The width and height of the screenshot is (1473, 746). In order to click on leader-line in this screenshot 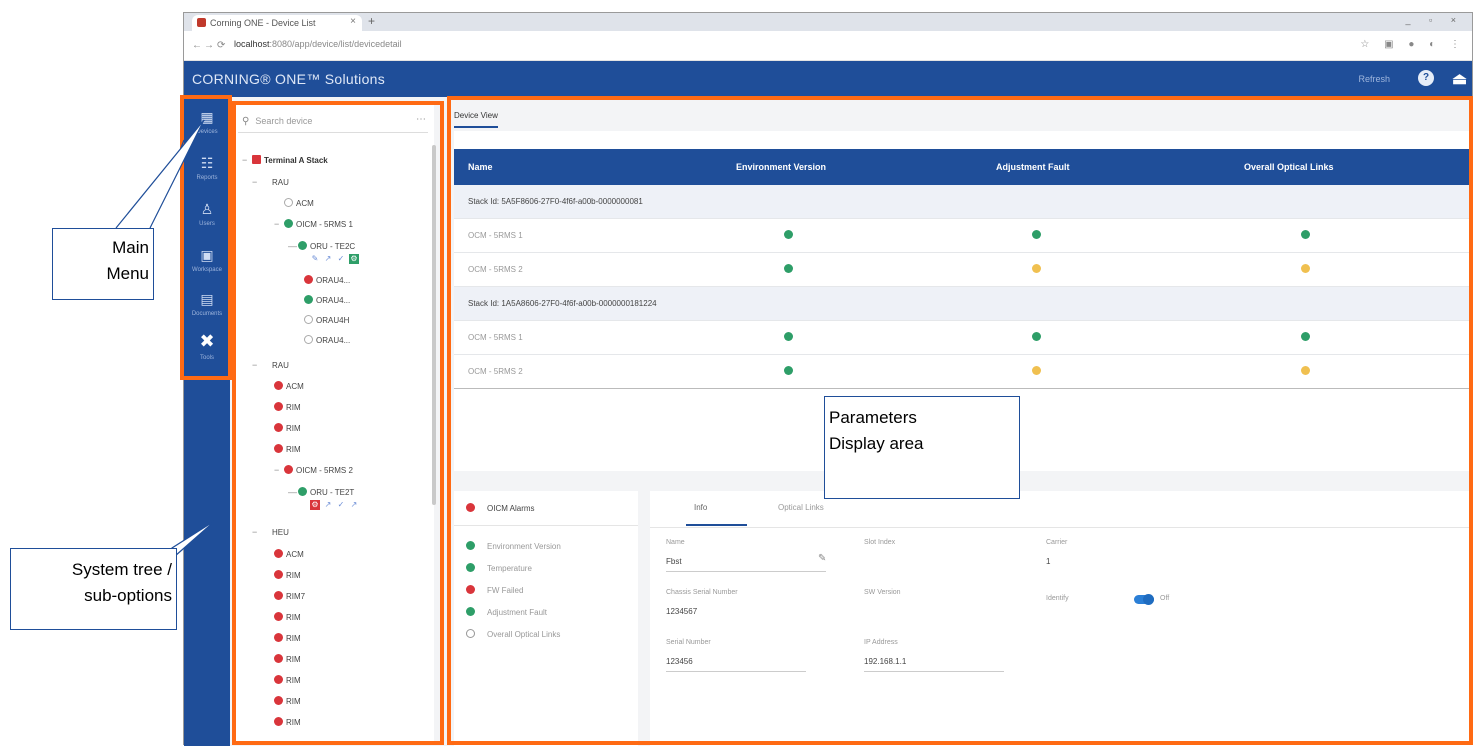, I will do `click(160, 174)`.